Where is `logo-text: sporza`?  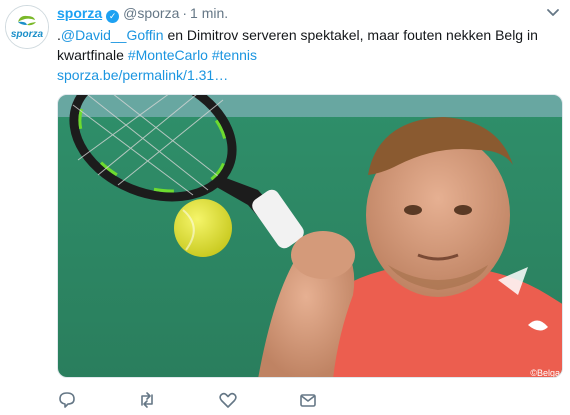
logo-text: sporza is located at coordinates (27, 34).